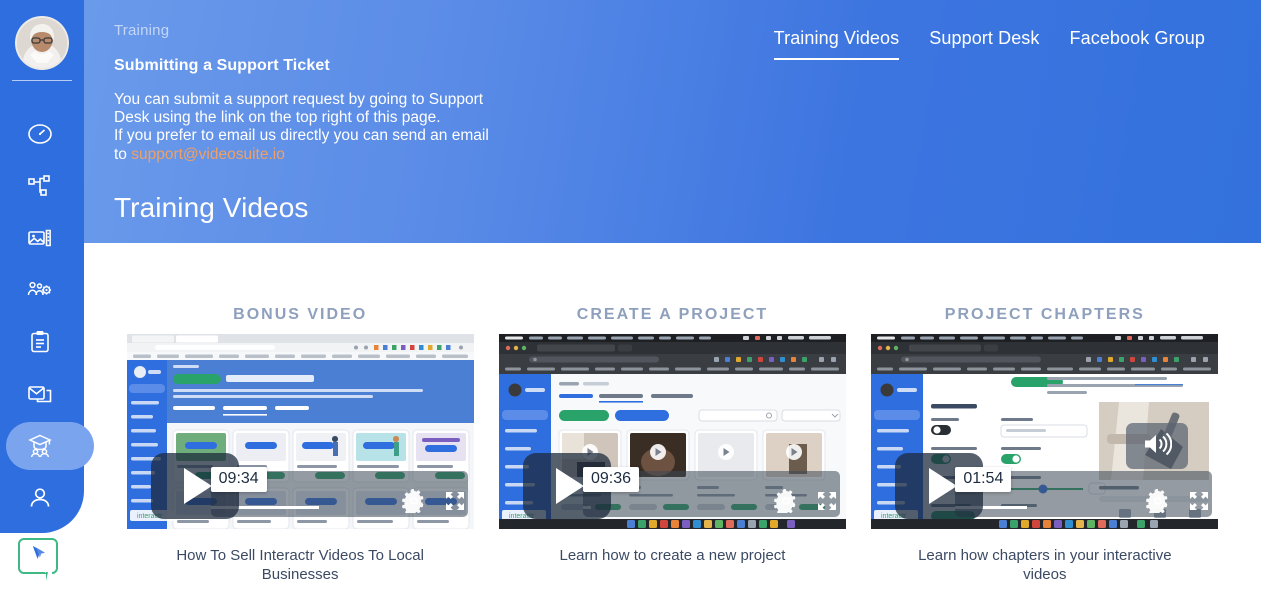 The height and width of the screenshot is (590, 1261). I want to click on sidebar-divider, so click(42, 80).